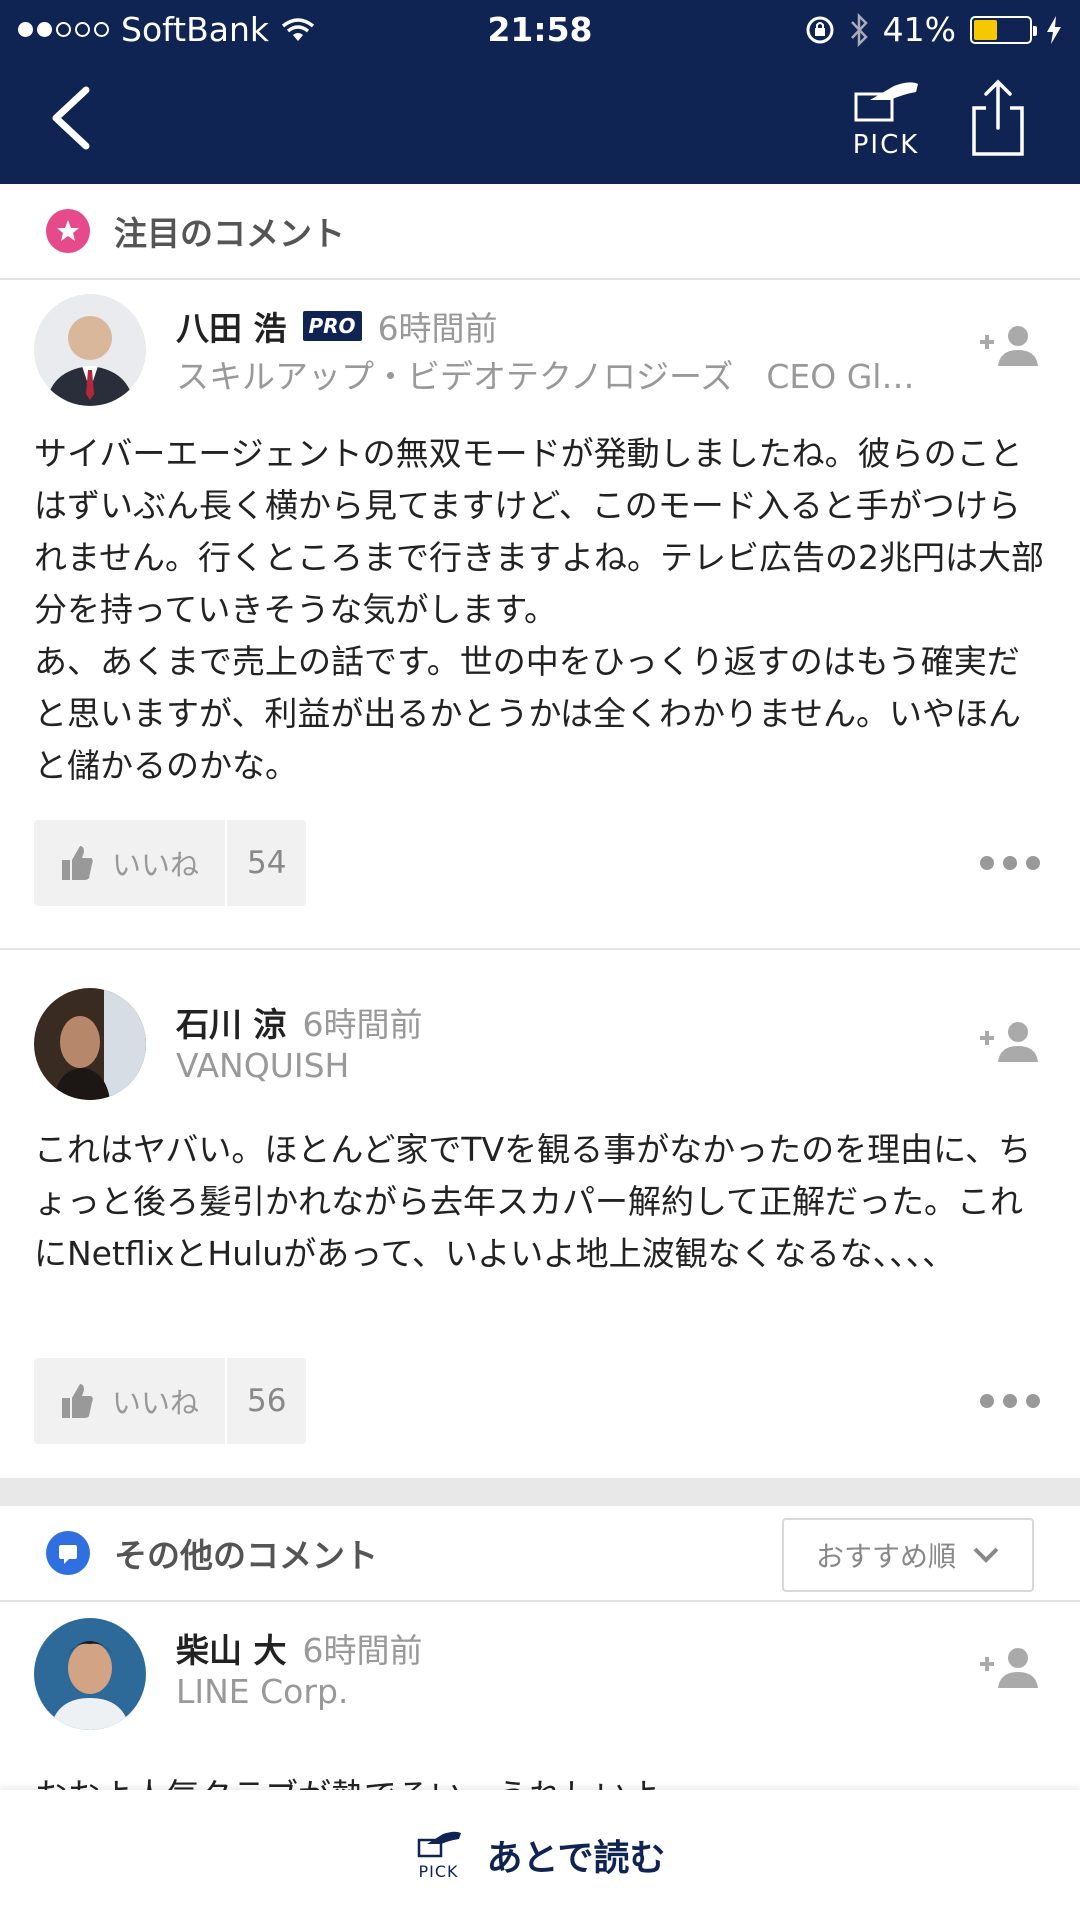  Describe the element at coordinates (231, 326) in the screenshot. I see `author-name: 八田 浩` at that location.